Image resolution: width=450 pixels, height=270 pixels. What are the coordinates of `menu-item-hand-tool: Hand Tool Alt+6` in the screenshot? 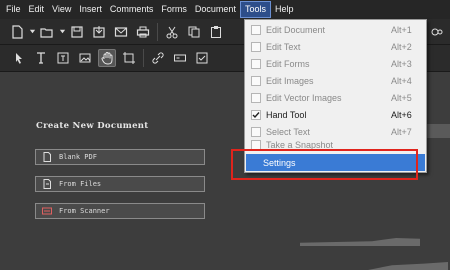 It's located at (335, 114).